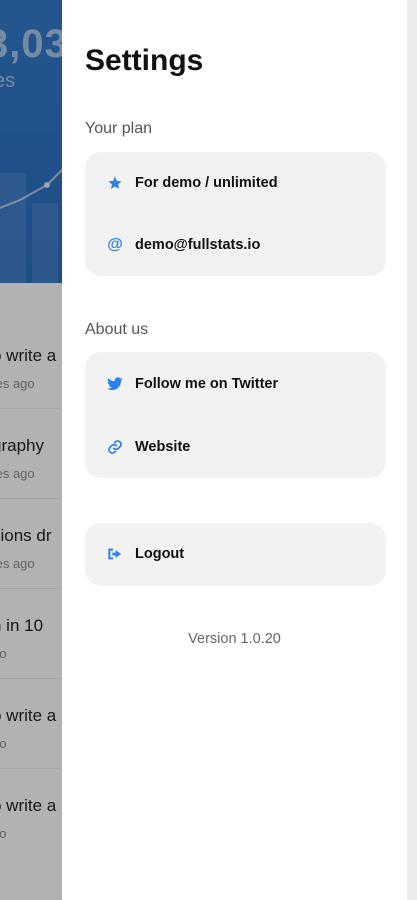 This screenshot has height=900, width=417. Describe the element at coordinates (115, 447) in the screenshot. I see `link-icon` at that location.